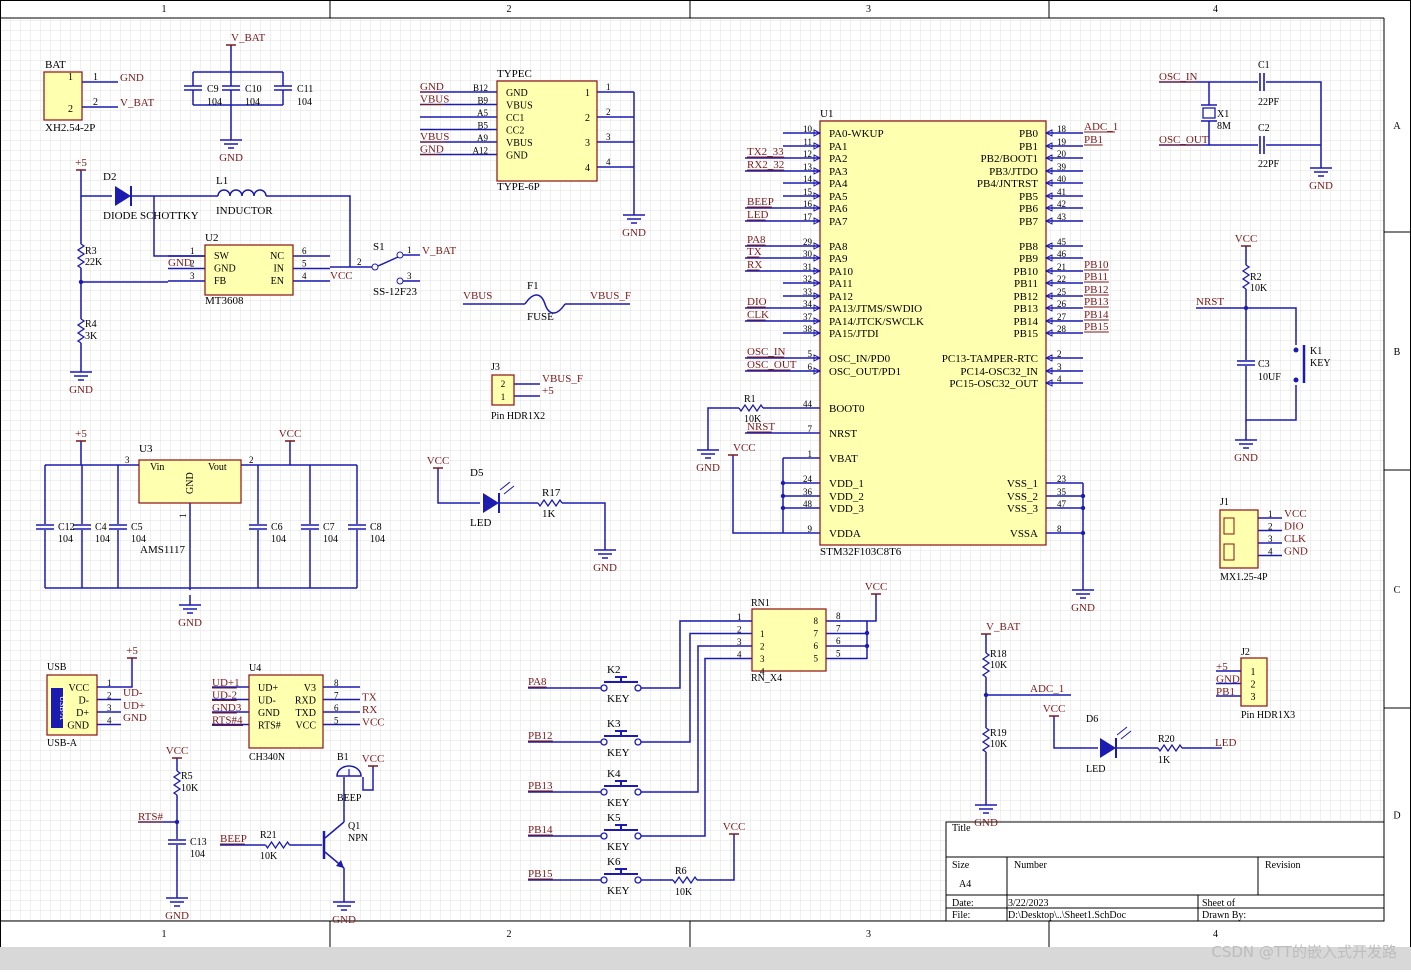 This screenshot has width=1411, height=975. What do you see at coordinates (91, 336) in the screenshot?
I see `label: 3K` at bounding box center [91, 336].